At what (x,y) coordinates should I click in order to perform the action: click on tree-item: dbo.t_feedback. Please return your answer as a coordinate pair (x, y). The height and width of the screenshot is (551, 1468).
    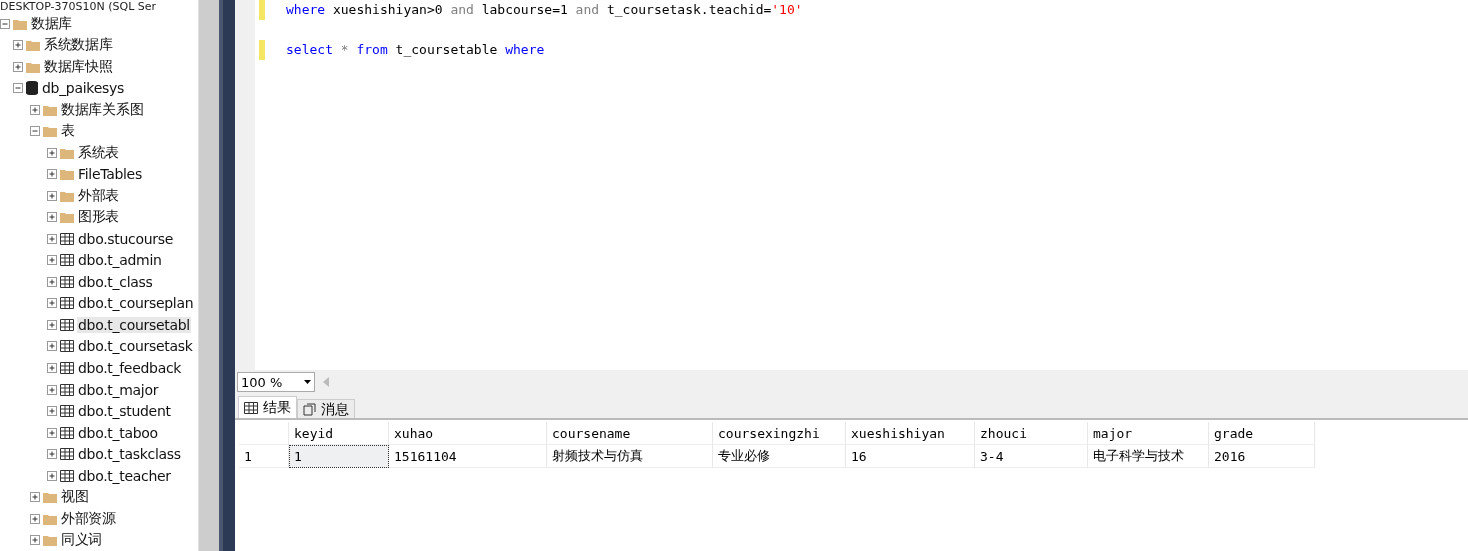
    Looking at the image, I should click on (130, 368).